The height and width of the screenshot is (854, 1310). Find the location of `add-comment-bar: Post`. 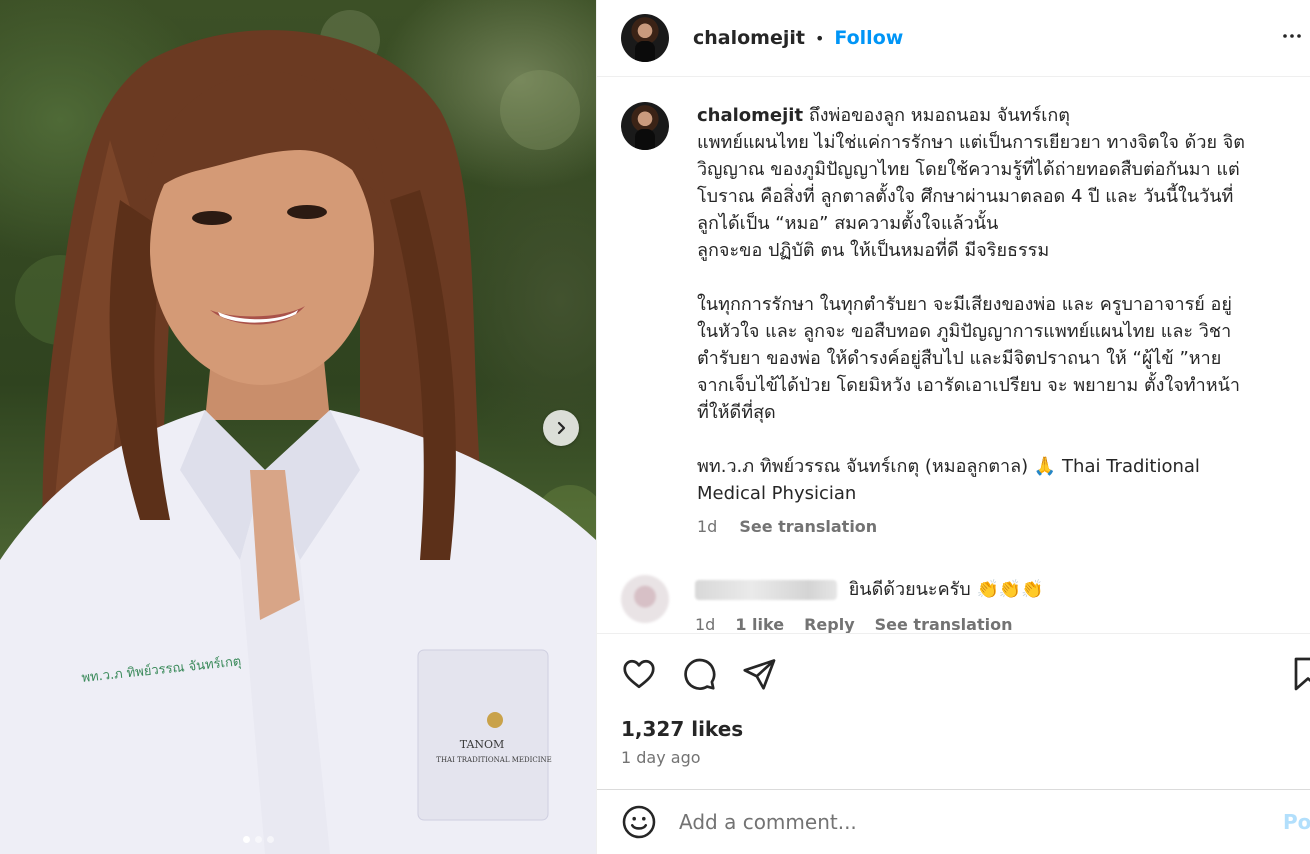

add-comment-bar: Post is located at coordinates (953, 821).